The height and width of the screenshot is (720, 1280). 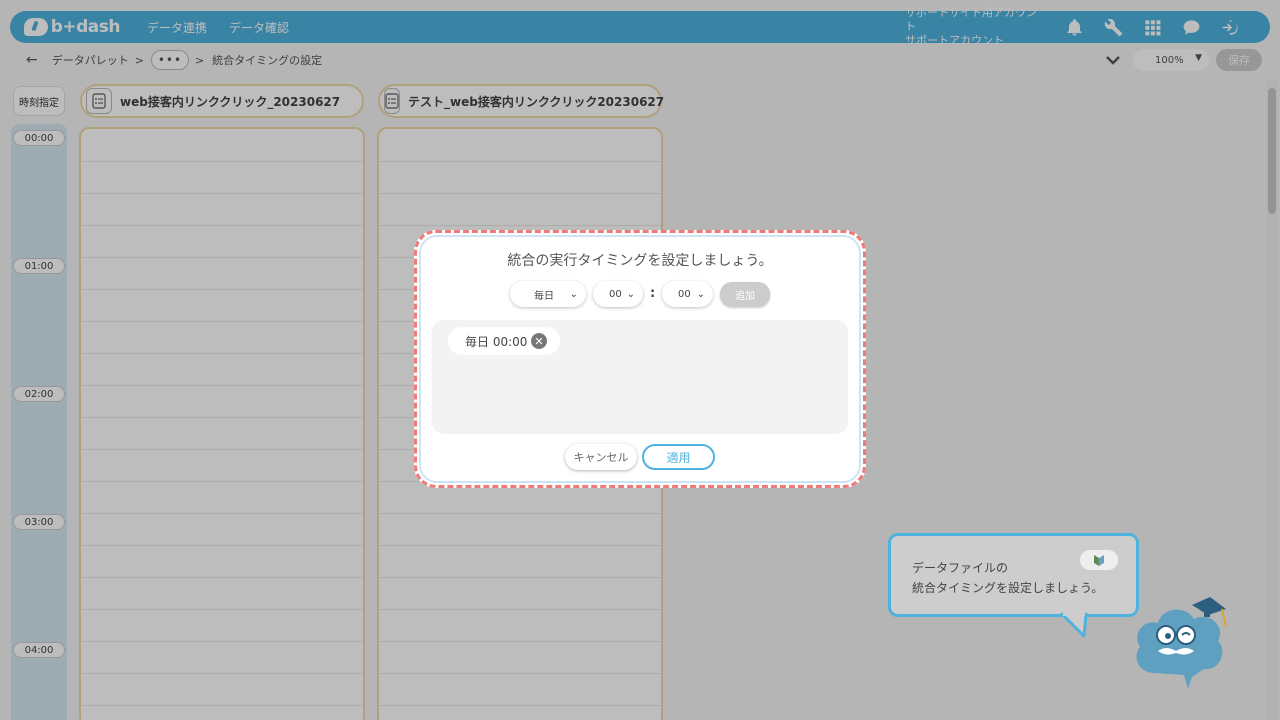 I want to click on minute-value: 00, so click(x=684, y=294).